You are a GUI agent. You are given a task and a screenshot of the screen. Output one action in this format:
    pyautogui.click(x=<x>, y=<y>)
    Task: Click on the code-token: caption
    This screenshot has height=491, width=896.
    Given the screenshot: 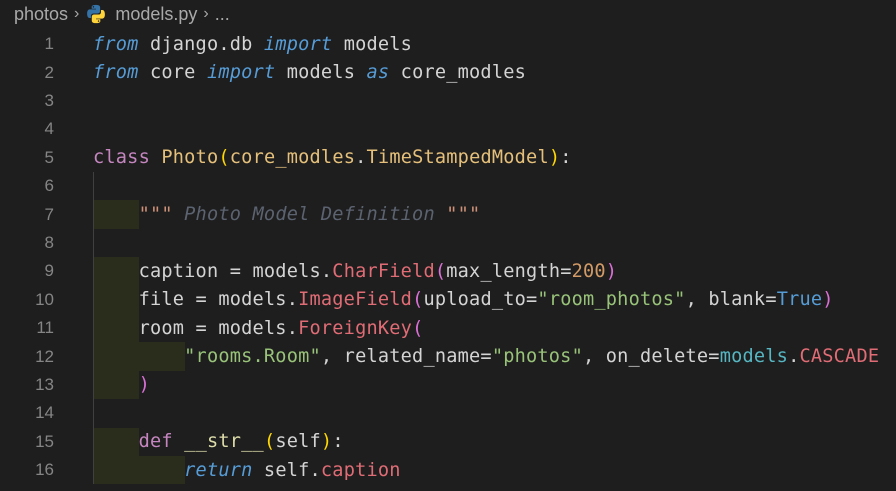 What is the action you would take?
    pyautogui.click(x=360, y=470)
    